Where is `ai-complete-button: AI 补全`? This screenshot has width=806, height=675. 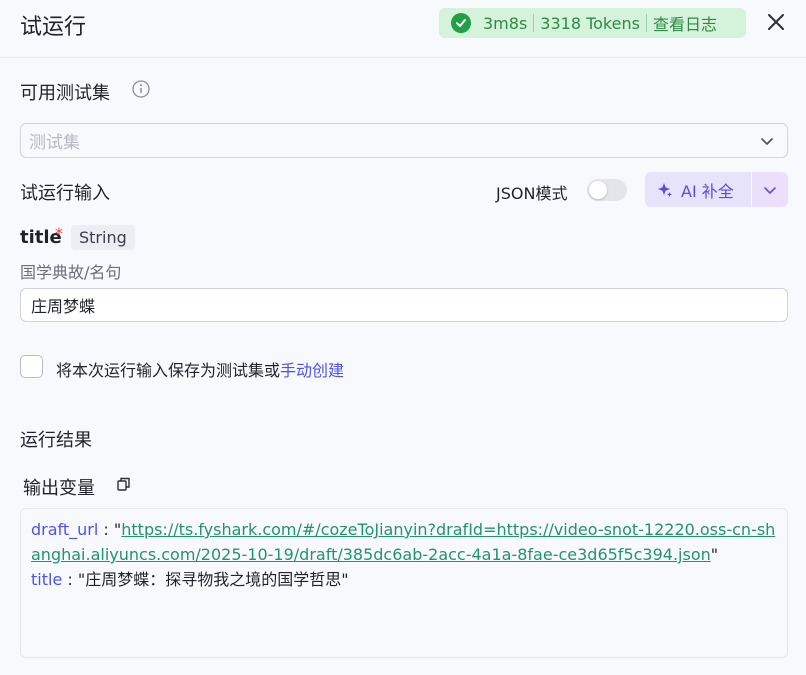 ai-complete-button: AI 补全 is located at coordinates (698, 189).